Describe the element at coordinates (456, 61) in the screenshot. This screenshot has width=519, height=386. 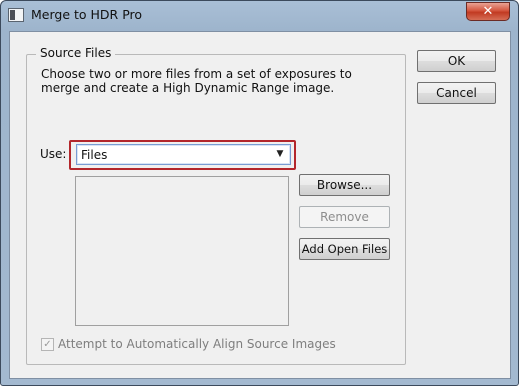
I see `ok-button: OK` at that location.